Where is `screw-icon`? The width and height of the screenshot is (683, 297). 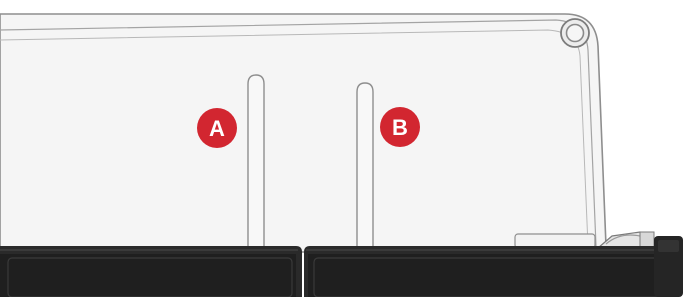 screw-icon is located at coordinates (575, 33).